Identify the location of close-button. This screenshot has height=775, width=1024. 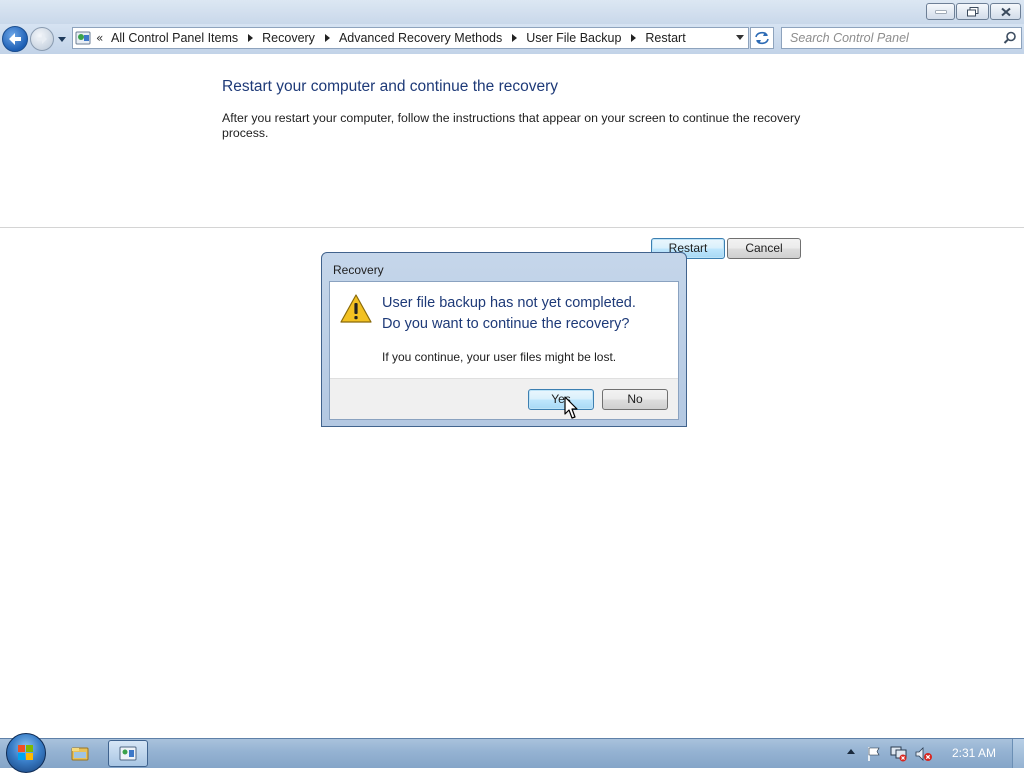
(1005, 11).